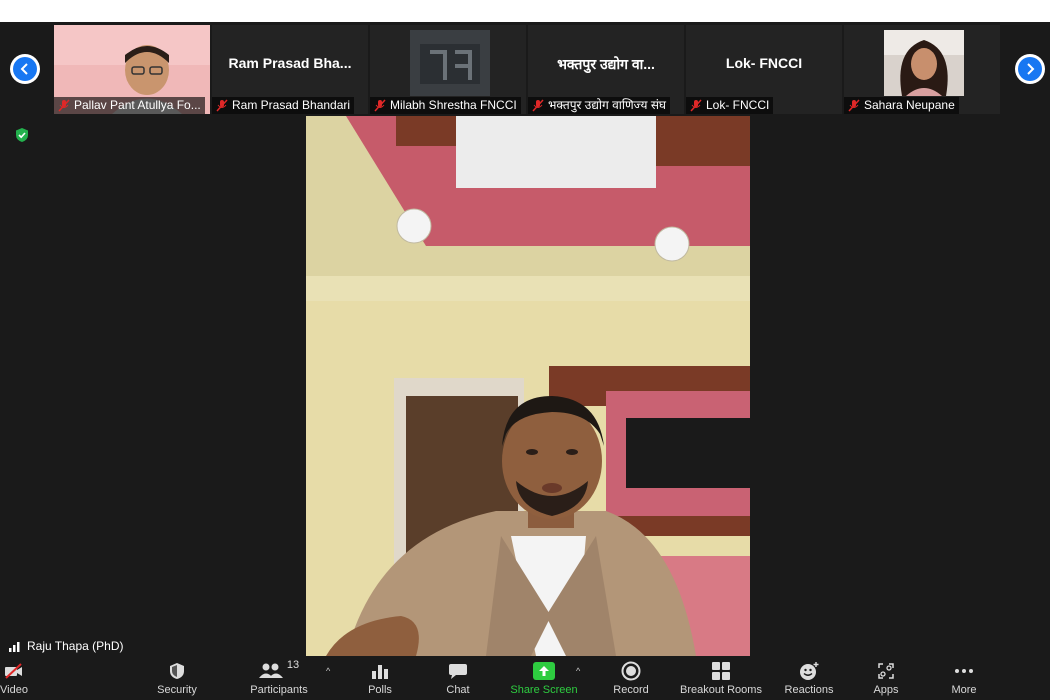  Describe the element at coordinates (607, 105) in the screenshot. I see `participant-name: भक्तपुर उद्योग वाणिज्य संघ` at that location.